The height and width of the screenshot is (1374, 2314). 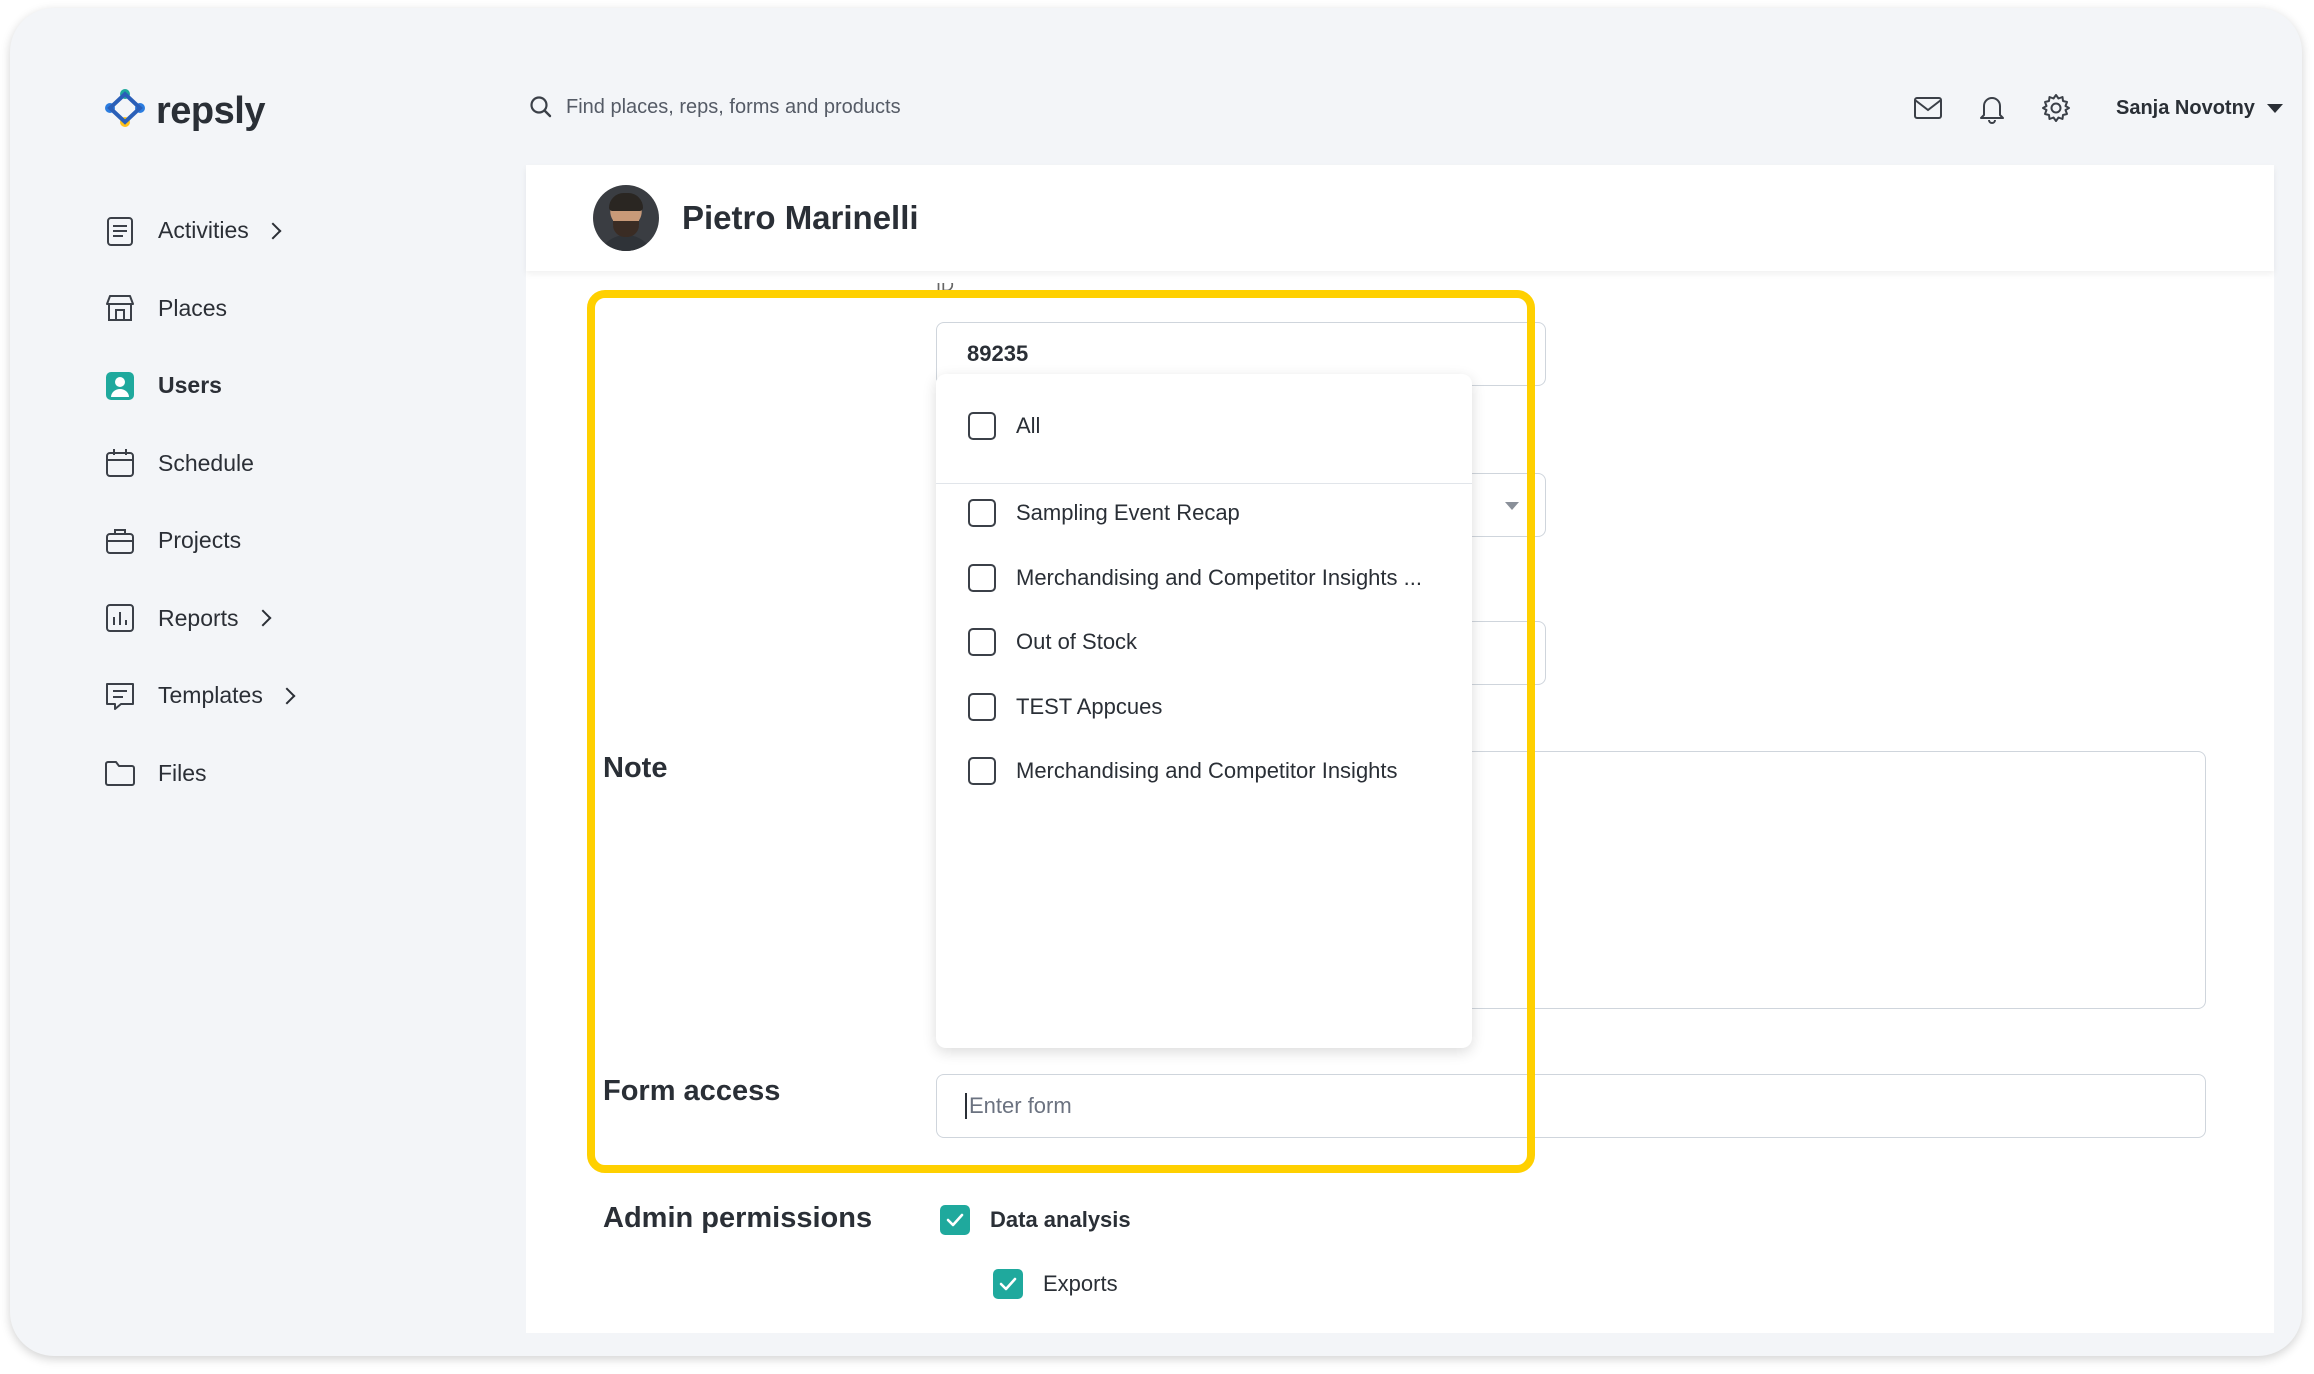 What do you see at coordinates (120, 773) in the screenshot?
I see `folder-icon` at bounding box center [120, 773].